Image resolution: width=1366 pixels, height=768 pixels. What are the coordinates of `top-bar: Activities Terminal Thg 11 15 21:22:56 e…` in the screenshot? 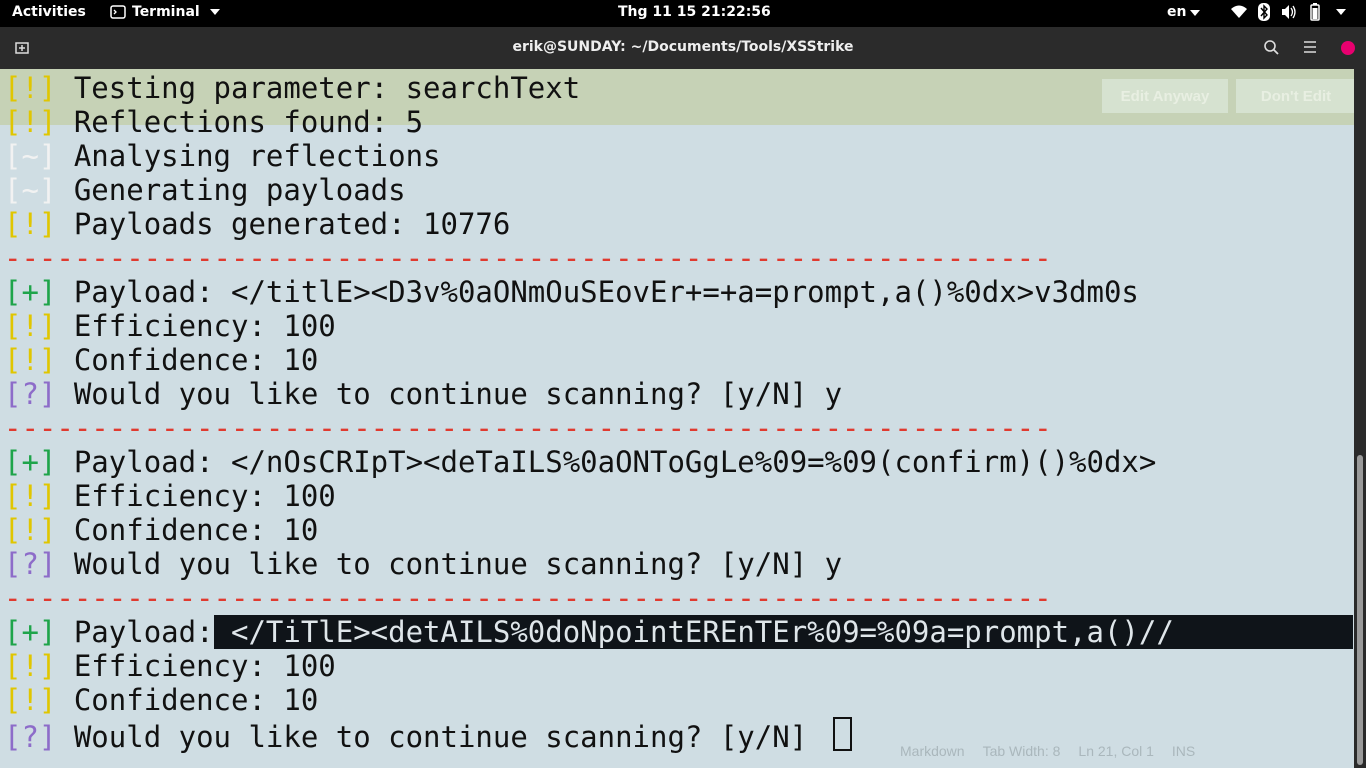 It's located at (683, 13).